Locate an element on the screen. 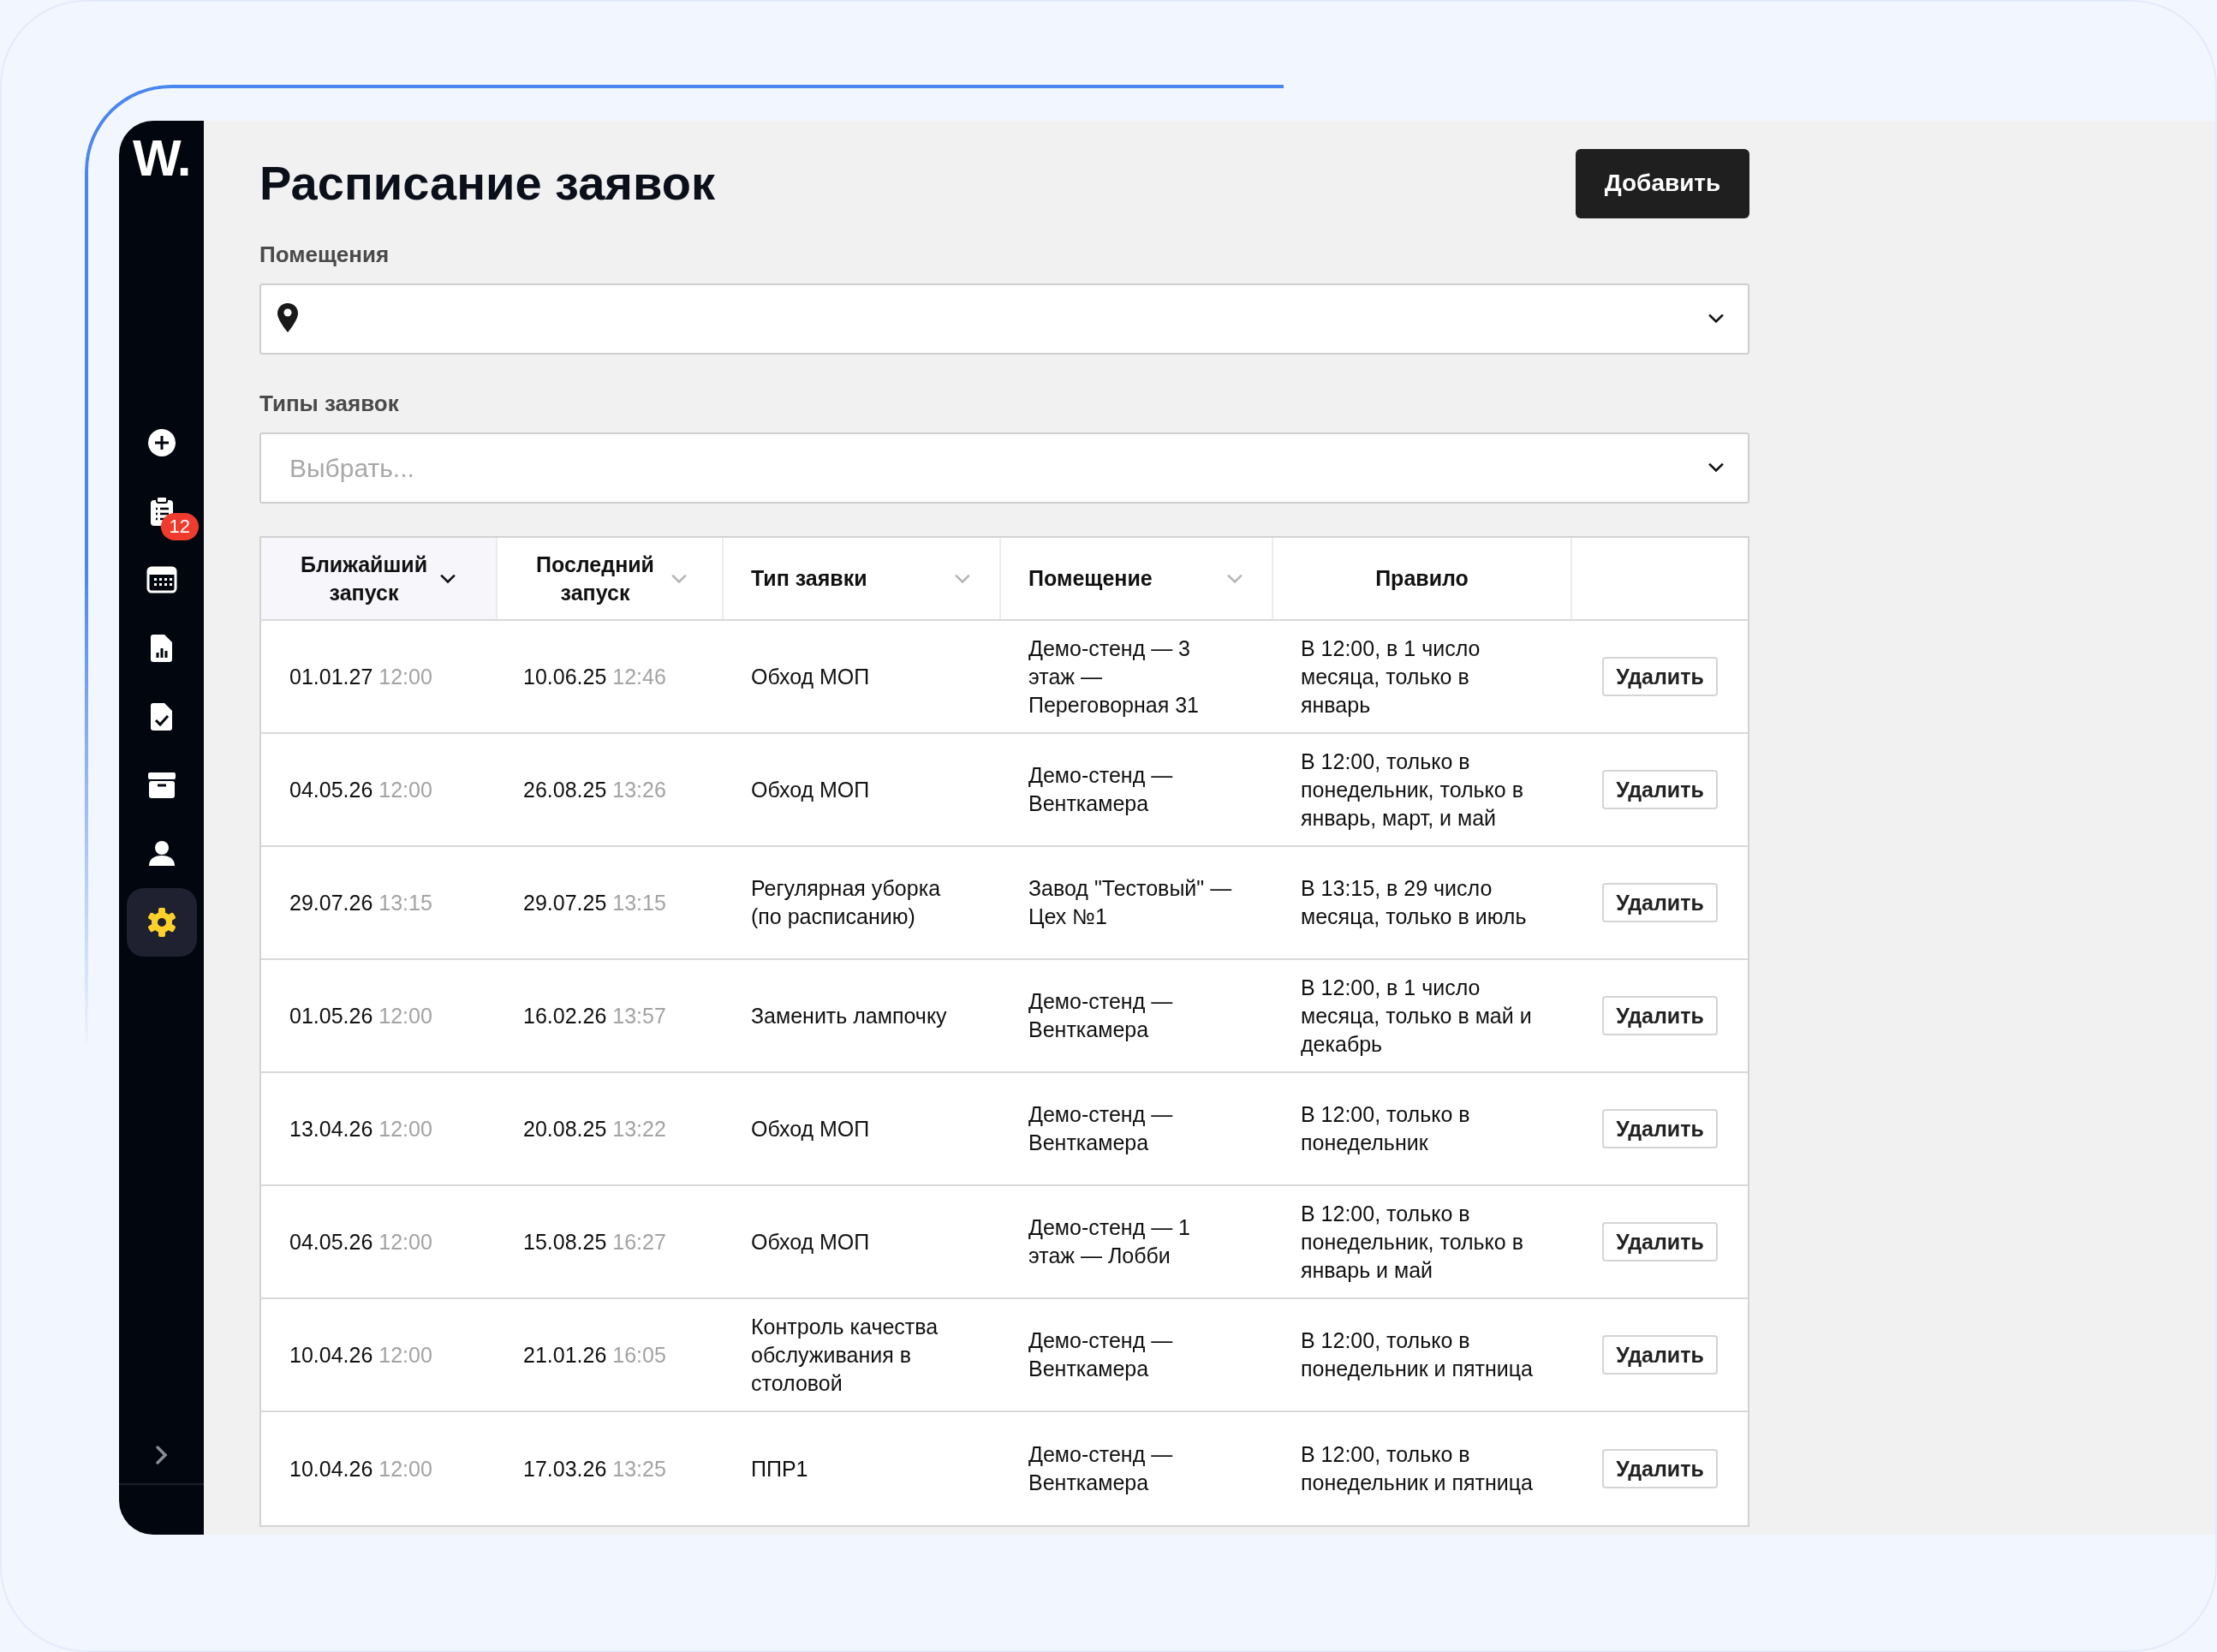 Image resolution: width=2217 pixels, height=1652 pixels. field-label: Типы заявок is located at coordinates (329, 404).